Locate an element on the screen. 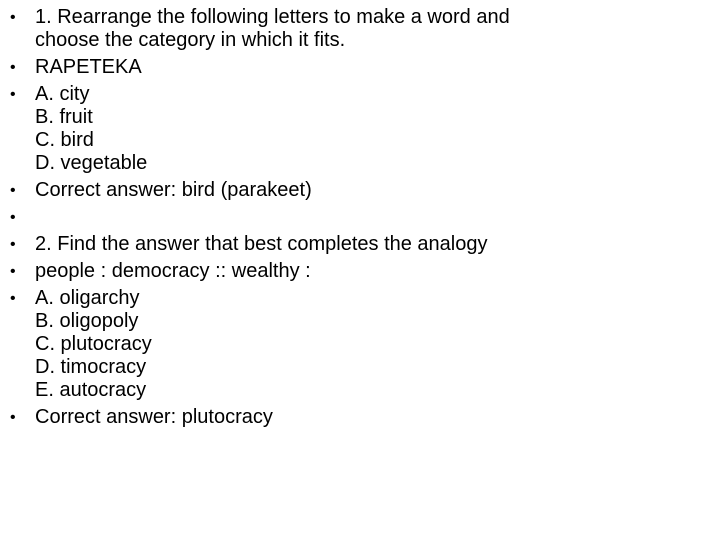 The height and width of the screenshot is (540, 720). option-d: D. vegetable is located at coordinates (91, 163).